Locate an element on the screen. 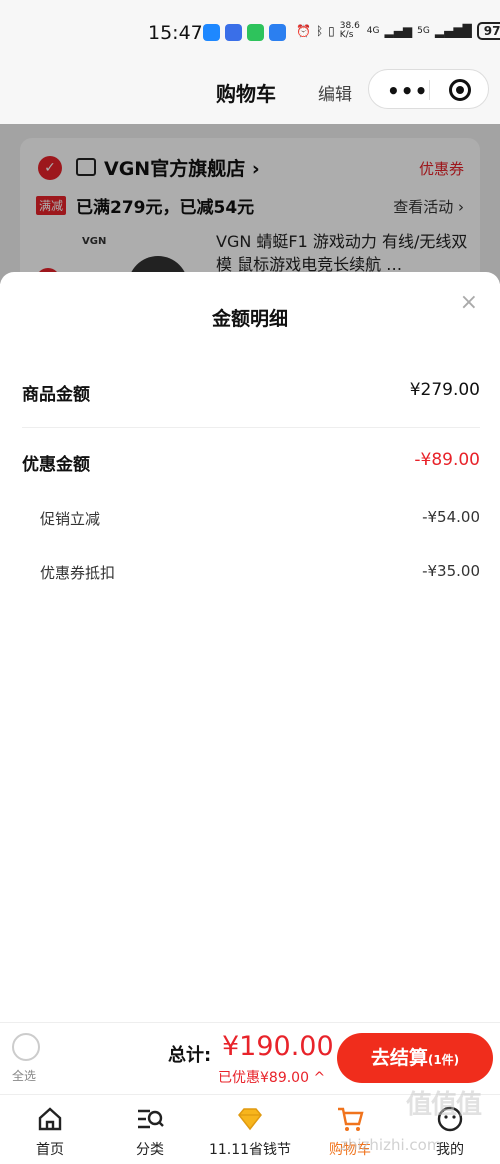  home-icon is located at coordinates (50, 1119).